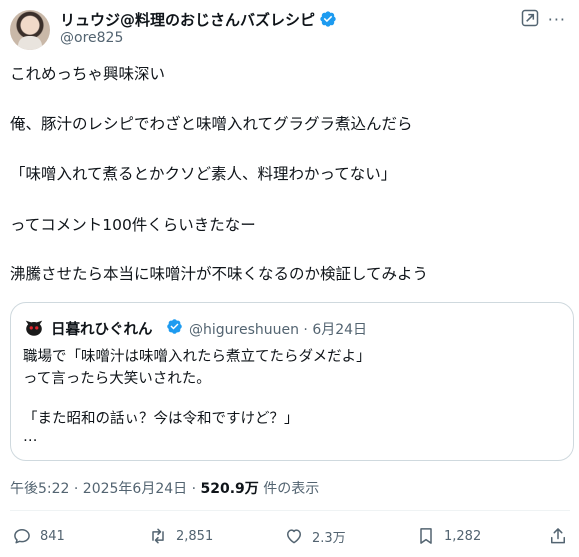  Describe the element at coordinates (22, 536) in the screenshot. I see `reply-icon` at that location.